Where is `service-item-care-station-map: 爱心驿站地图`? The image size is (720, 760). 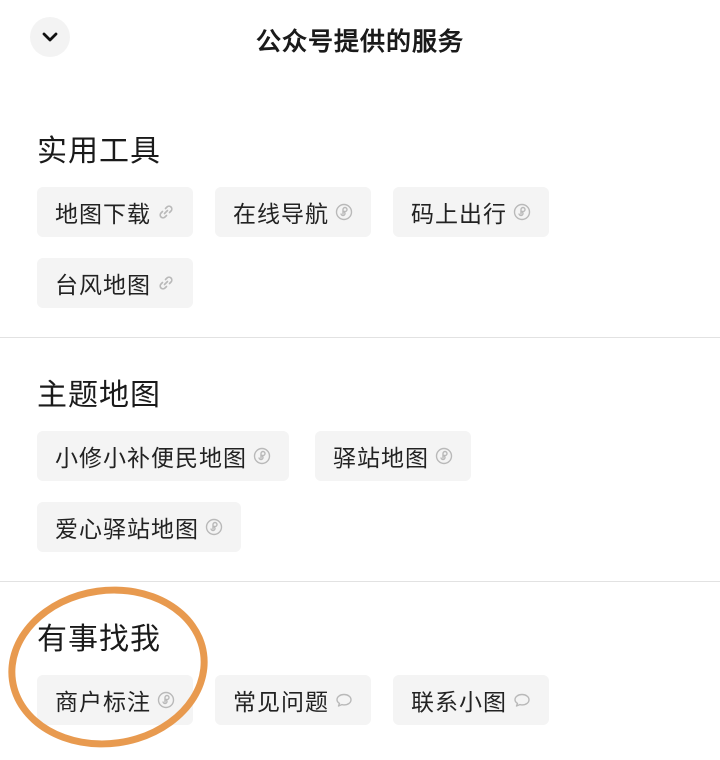 service-item-care-station-map: 爱心驿站地图 is located at coordinates (139, 527).